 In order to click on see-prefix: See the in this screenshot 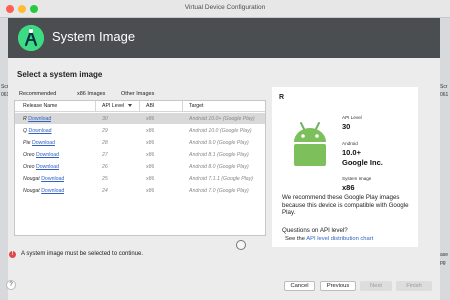, I will do `click(296, 239)`.